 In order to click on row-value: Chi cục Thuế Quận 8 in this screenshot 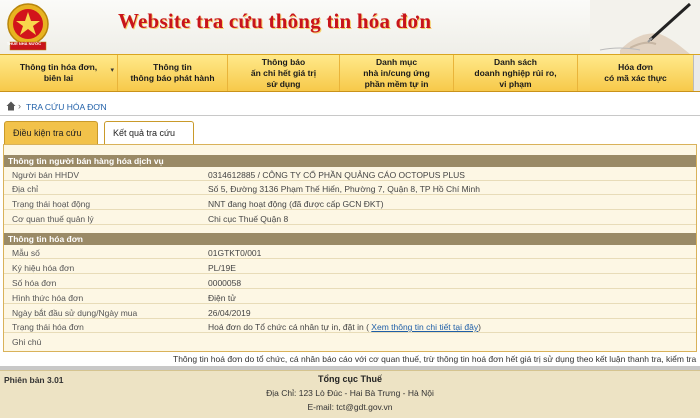, I will do `click(248, 219)`.